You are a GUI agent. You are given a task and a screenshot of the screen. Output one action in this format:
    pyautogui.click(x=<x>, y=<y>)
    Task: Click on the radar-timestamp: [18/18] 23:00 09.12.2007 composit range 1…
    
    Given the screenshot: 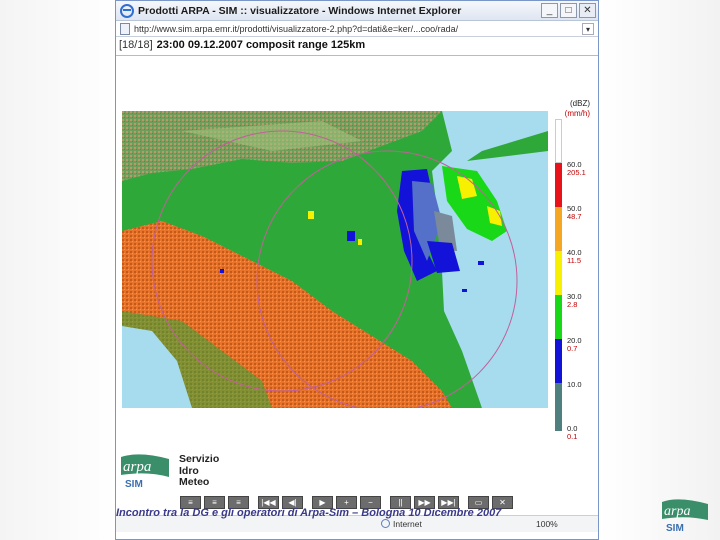 What is the action you would take?
    pyautogui.click(x=242, y=45)
    